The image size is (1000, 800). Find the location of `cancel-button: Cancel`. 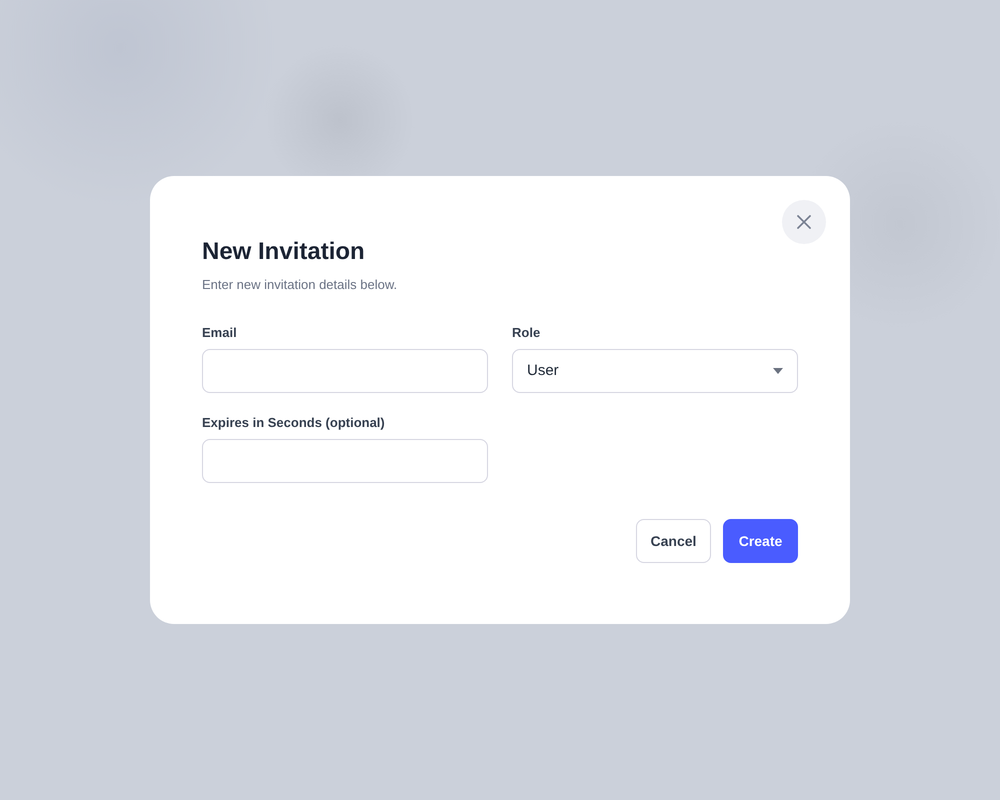

cancel-button: Cancel is located at coordinates (673, 541).